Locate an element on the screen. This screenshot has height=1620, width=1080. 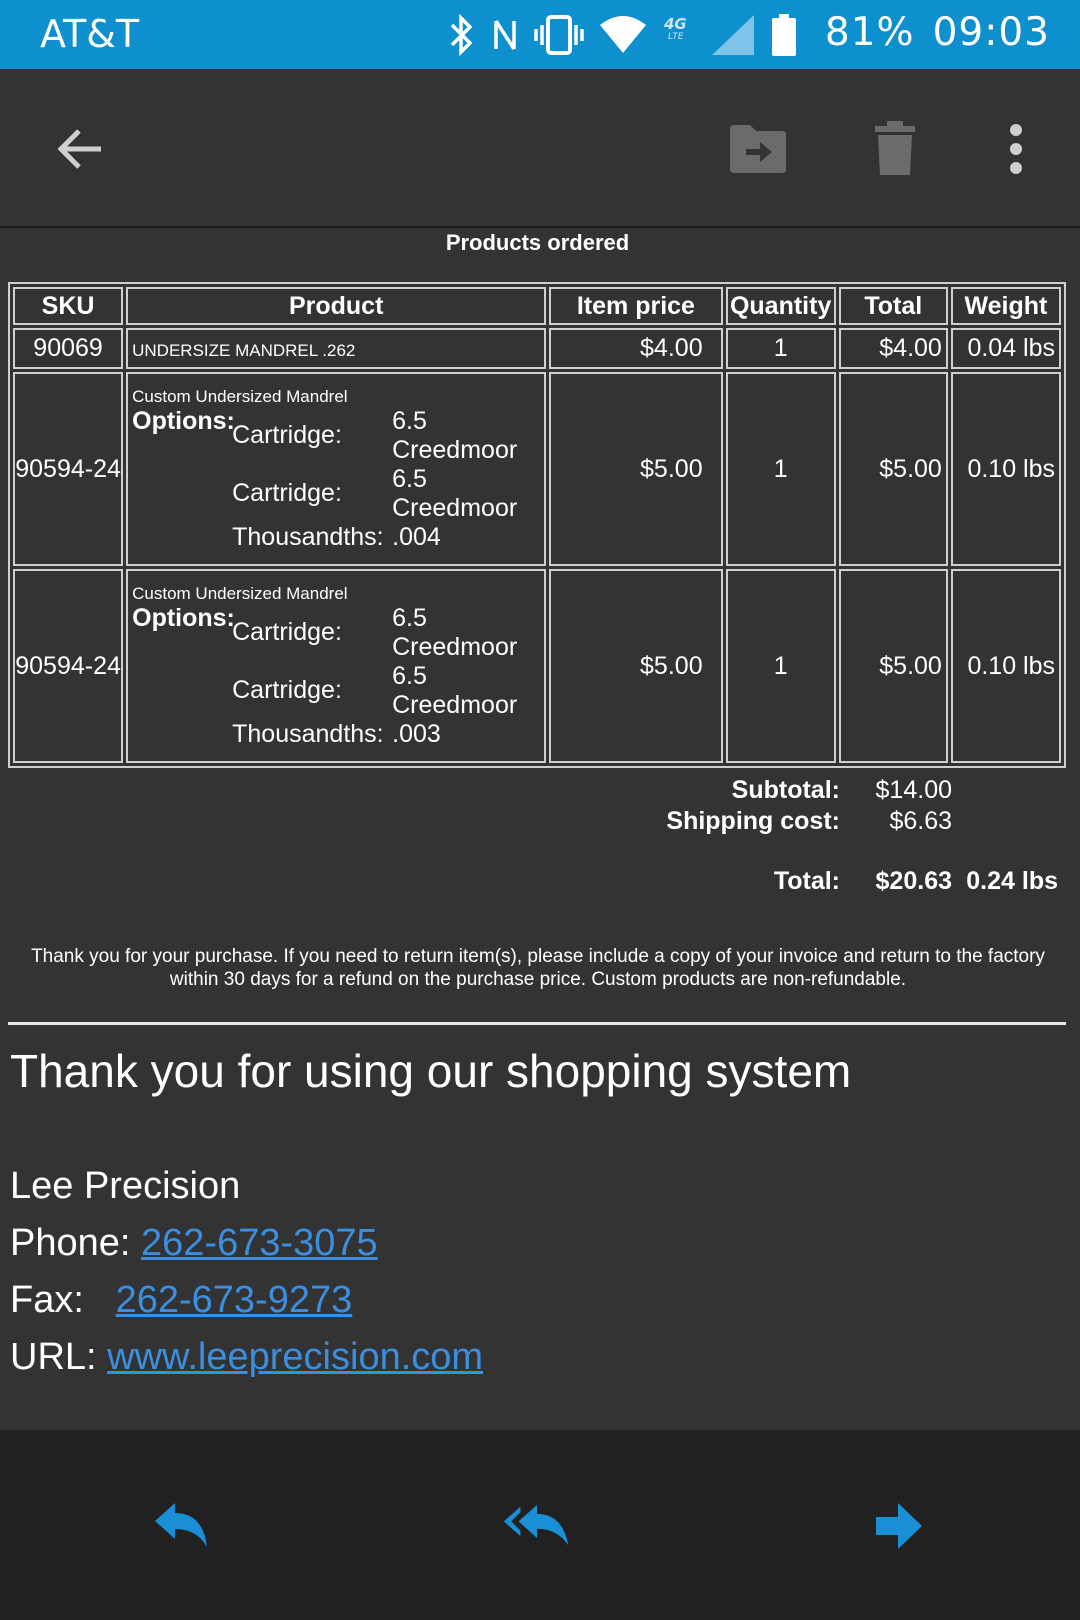
option-value: .003 is located at coordinates (416, 733).